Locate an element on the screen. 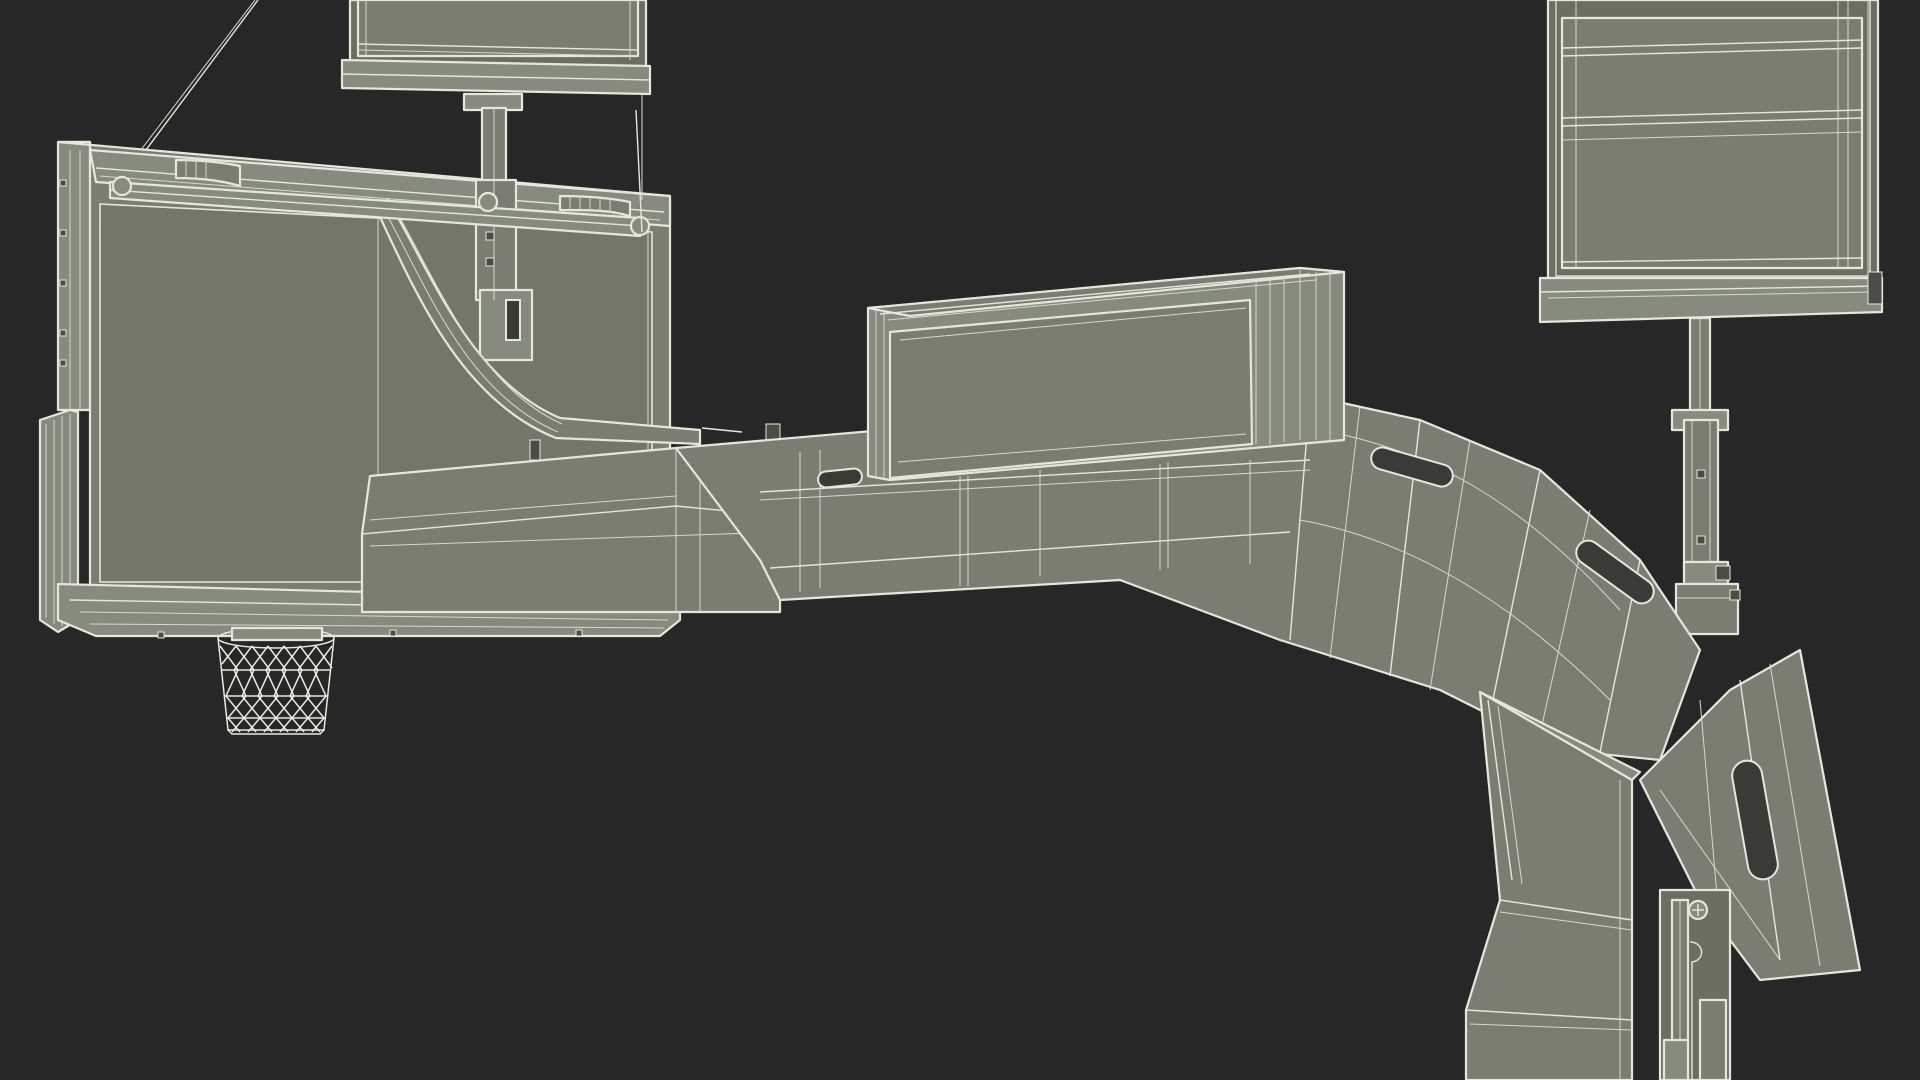  rim-and-net is located at coordinates (276, 680).